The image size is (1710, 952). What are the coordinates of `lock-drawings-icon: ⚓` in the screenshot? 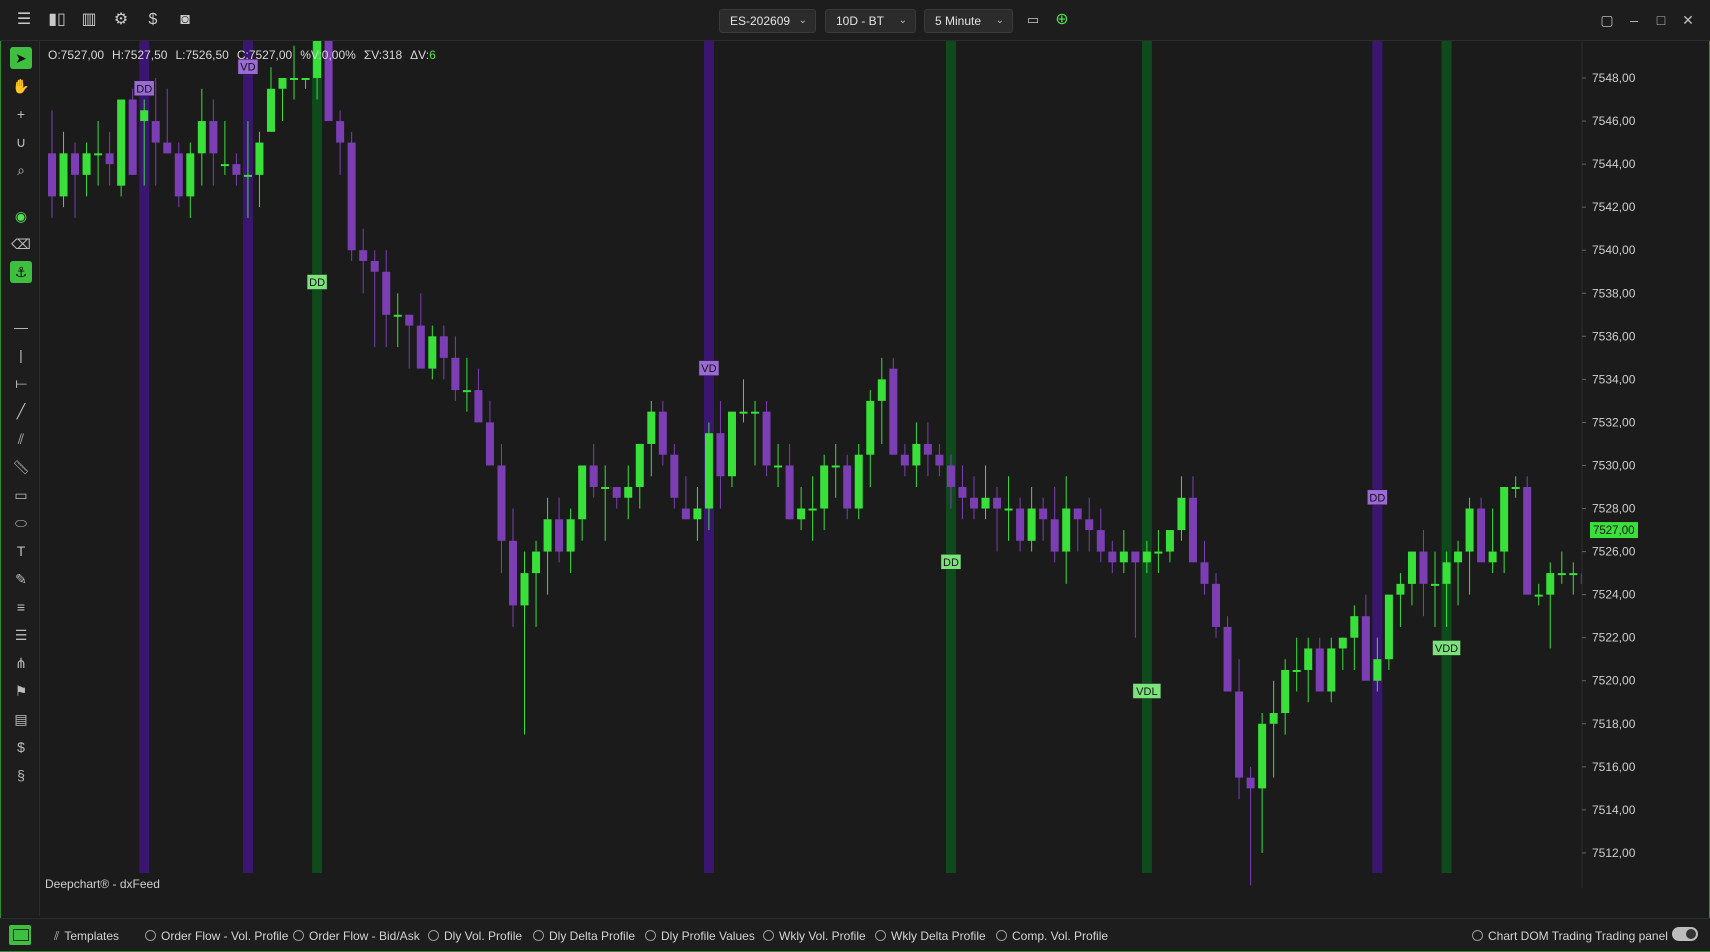 It's located at (21, 272).